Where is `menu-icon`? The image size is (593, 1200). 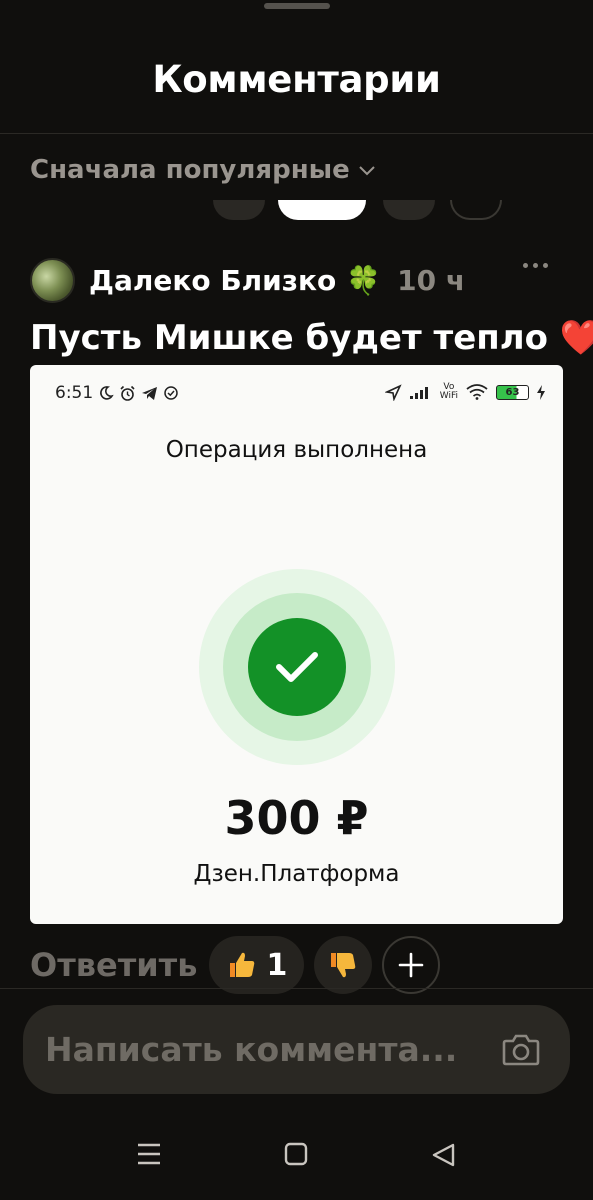
menu-icon is located at coordinates (149, 1154).